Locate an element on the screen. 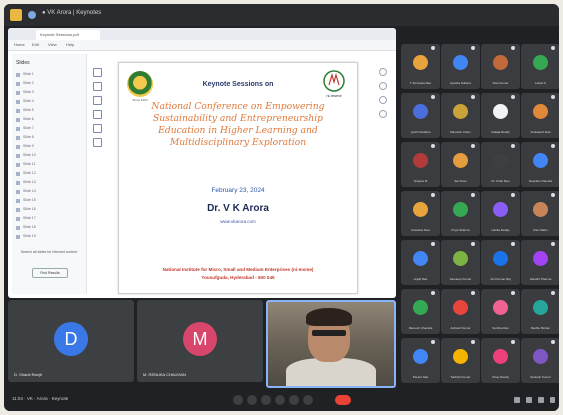  raise-hand-button is located at coordinates (308, 400).